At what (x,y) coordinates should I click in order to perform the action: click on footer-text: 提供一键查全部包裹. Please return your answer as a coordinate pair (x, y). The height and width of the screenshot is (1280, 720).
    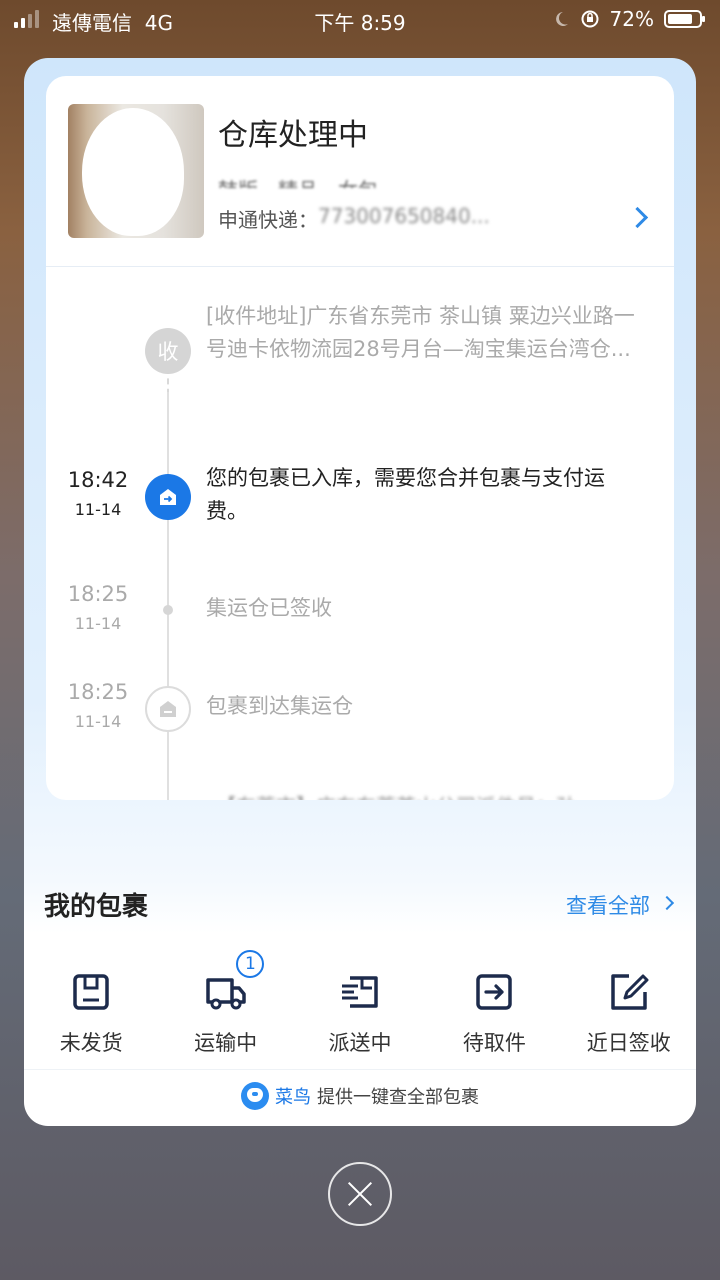
    Looking at the image, I should click on (398, 1097).